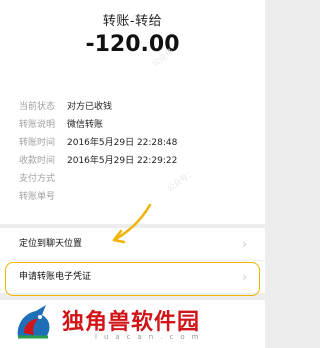 This screenshot has width=320, height=348. I want to click on brand-domain: luacan.com, so click(150, 337).